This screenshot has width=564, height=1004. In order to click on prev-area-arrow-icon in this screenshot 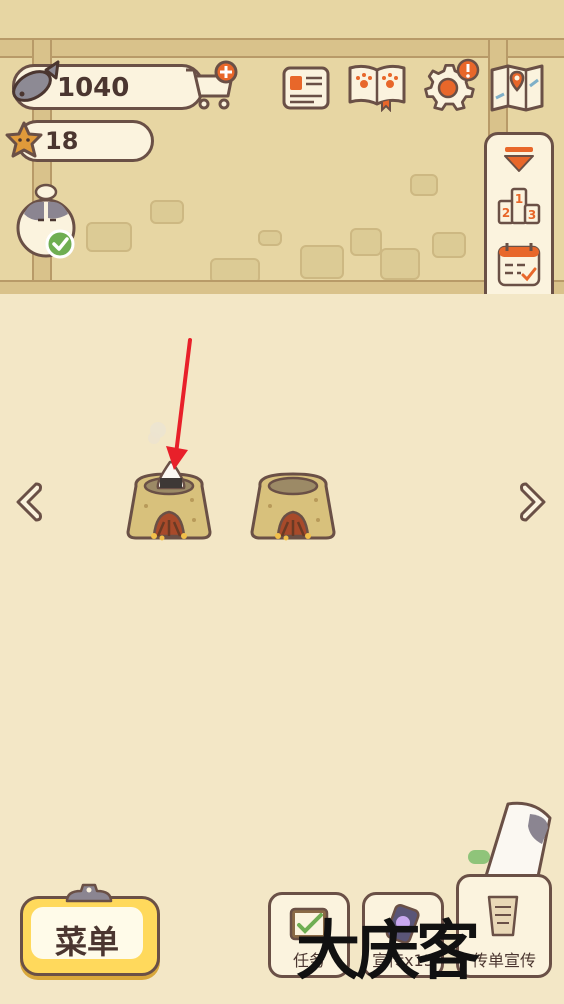, I will do `click(27, 502)`.